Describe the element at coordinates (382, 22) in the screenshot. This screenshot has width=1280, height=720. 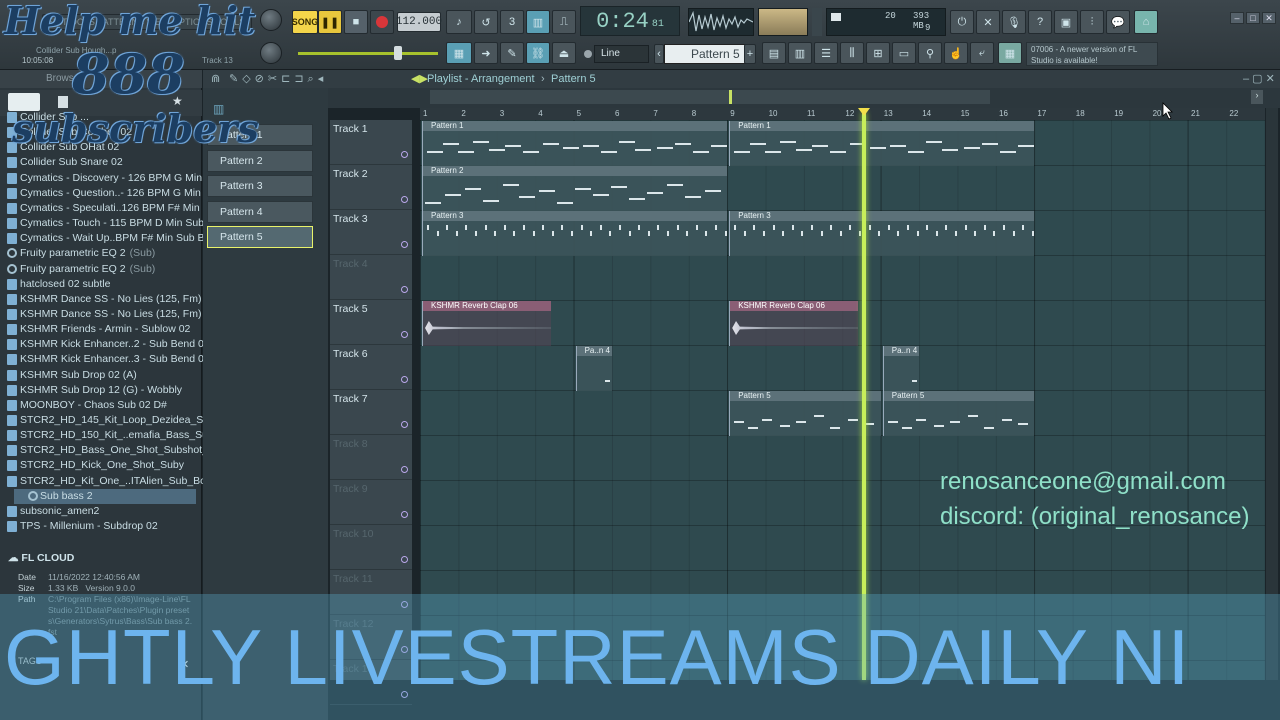
I see `record-button` at that location.